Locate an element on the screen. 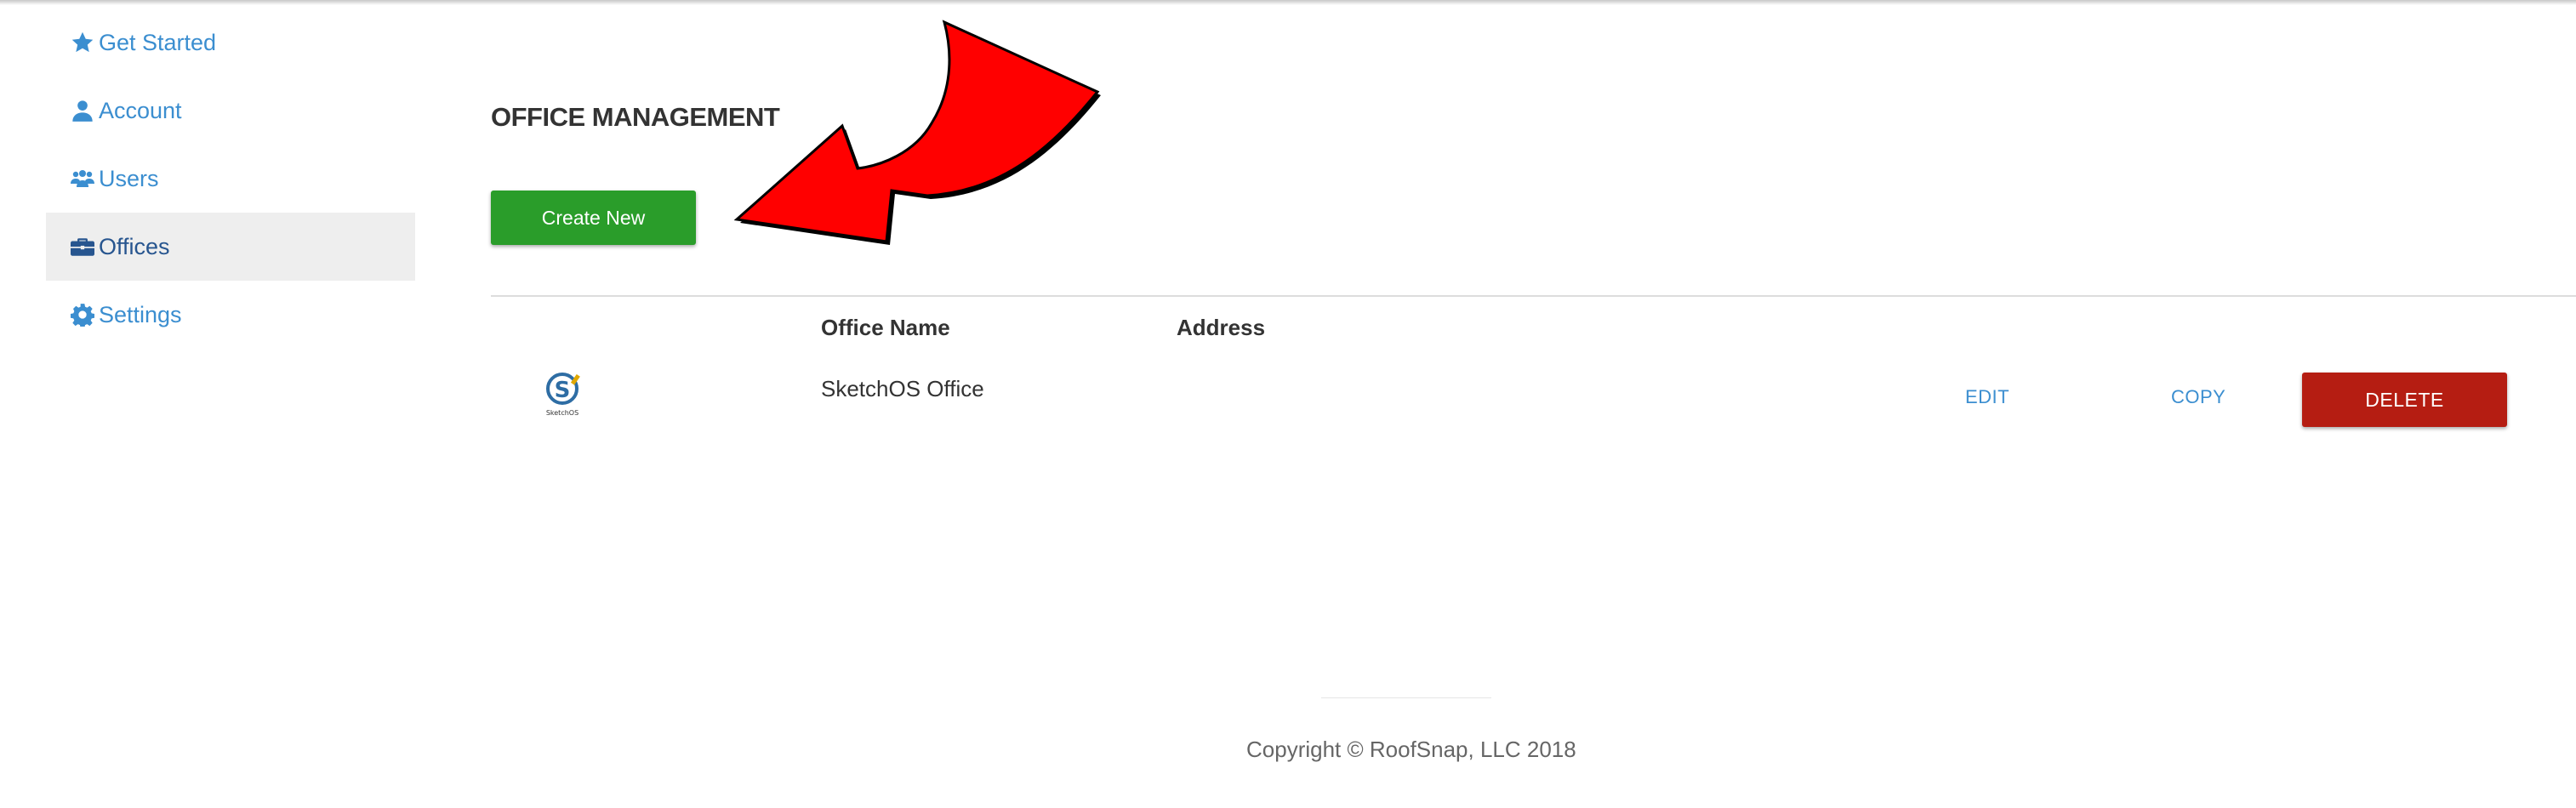 The width and height of the screenshot is (2576, 808). sidebar-item-users: Users is located at coordinates (230, 179).